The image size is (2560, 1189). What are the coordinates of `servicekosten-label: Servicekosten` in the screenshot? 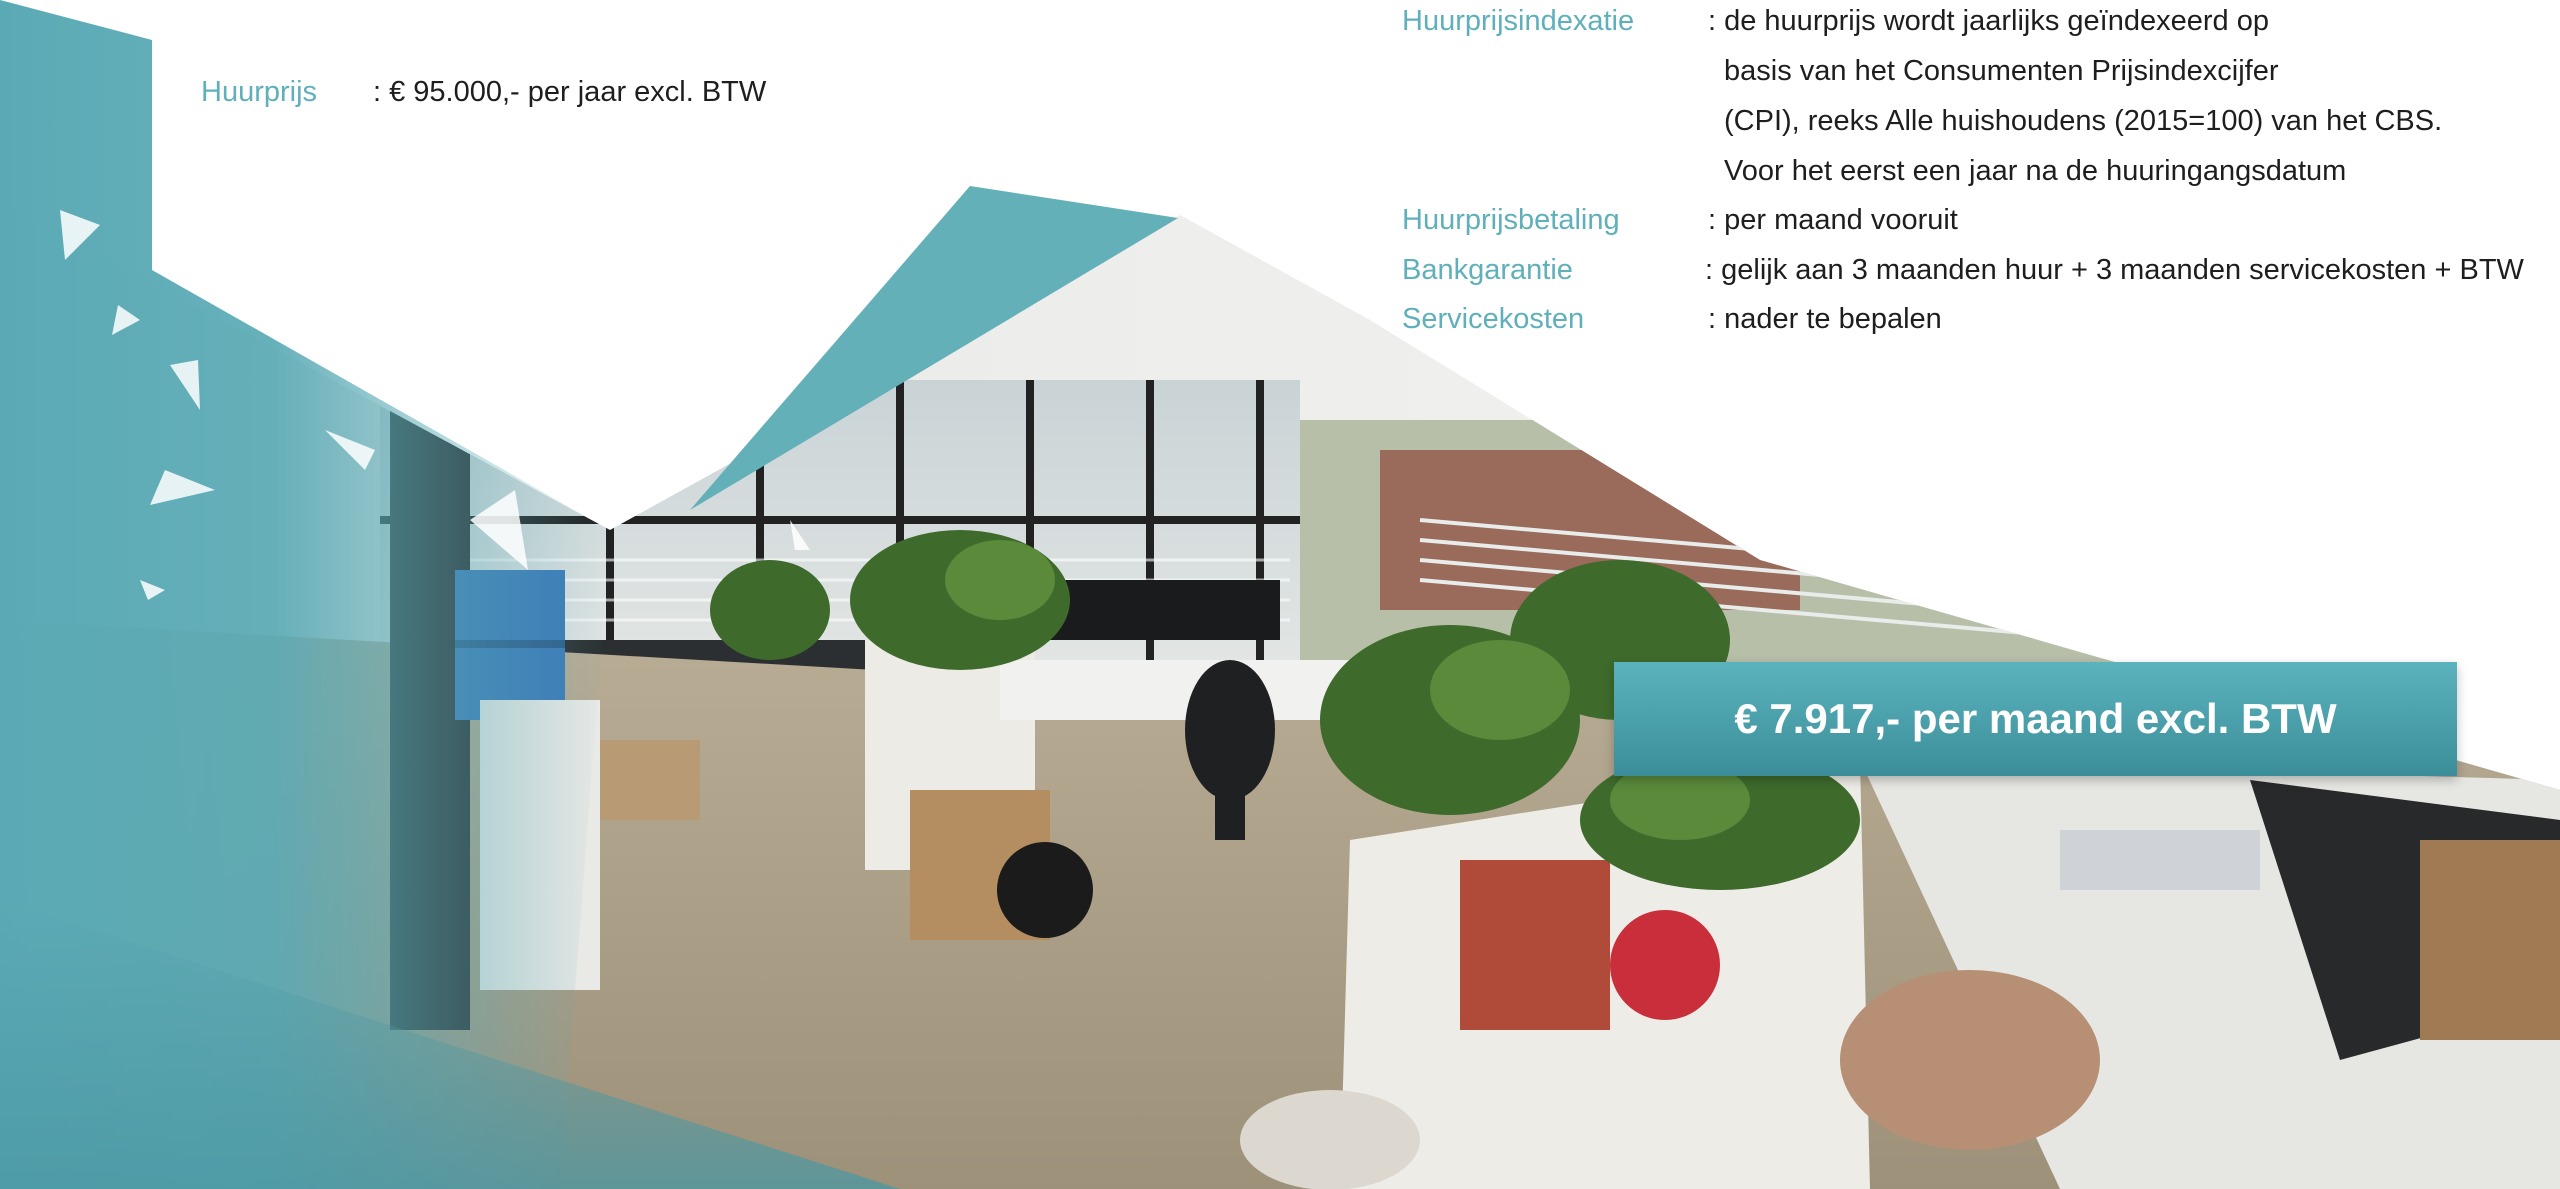 It's located at (1493, 319).